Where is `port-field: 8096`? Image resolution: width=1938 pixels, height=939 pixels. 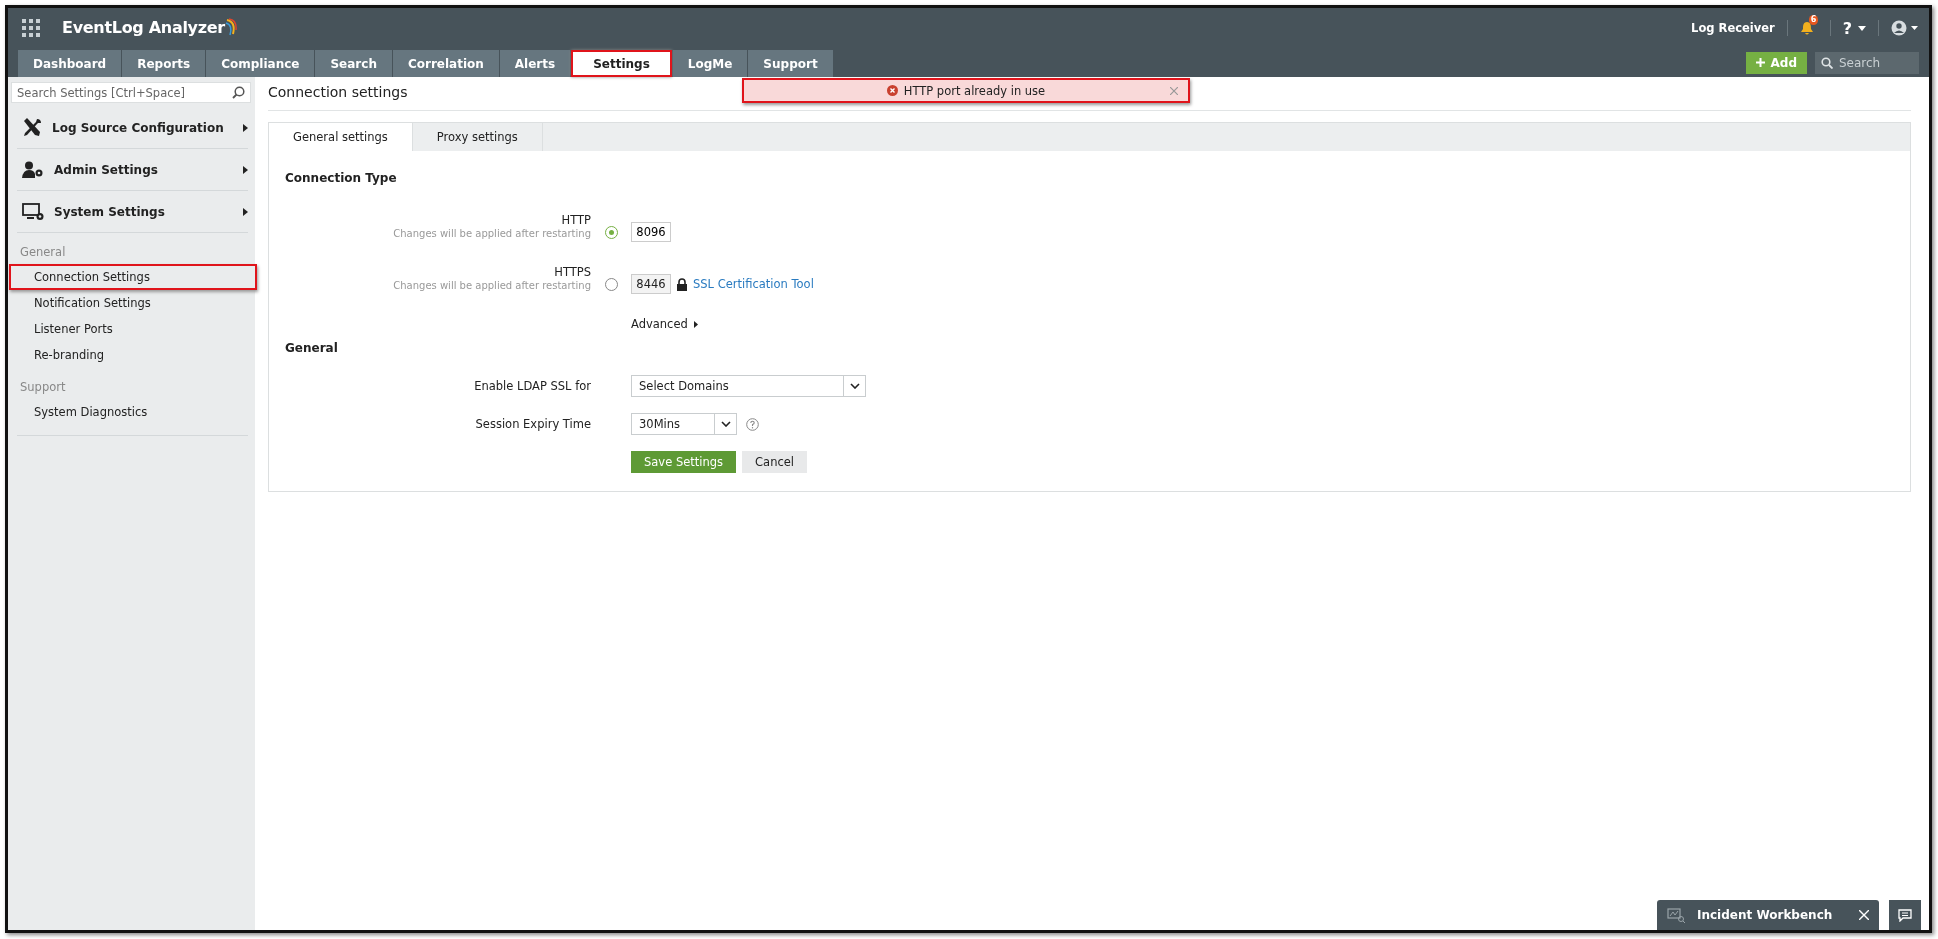 port-field: 8096 is located at coordinates (651, 232).